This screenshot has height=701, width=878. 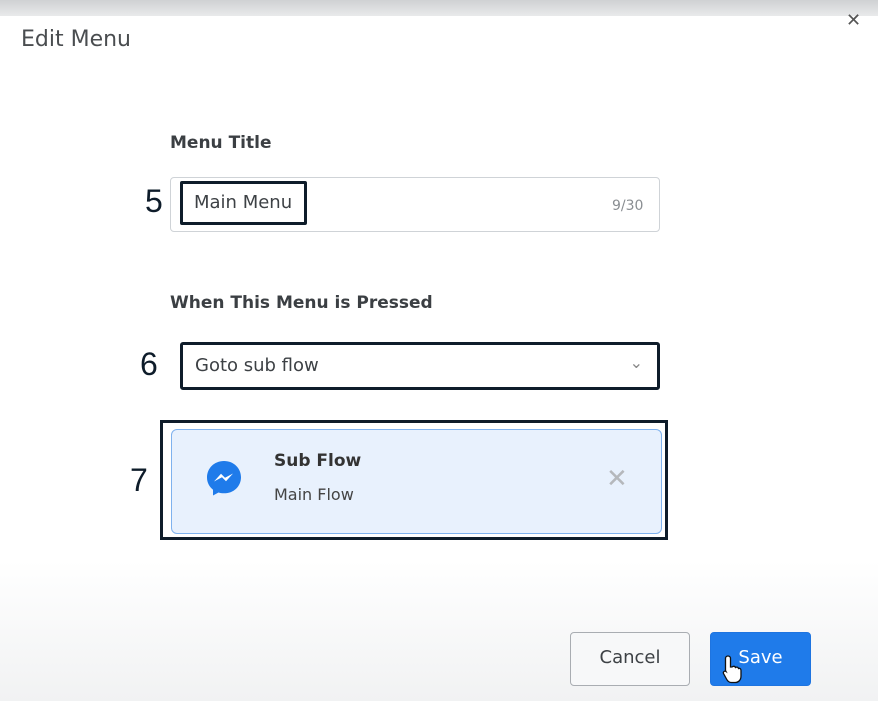 I want to click on menu-title-label: Menu Title, so click(x=221, y=143).